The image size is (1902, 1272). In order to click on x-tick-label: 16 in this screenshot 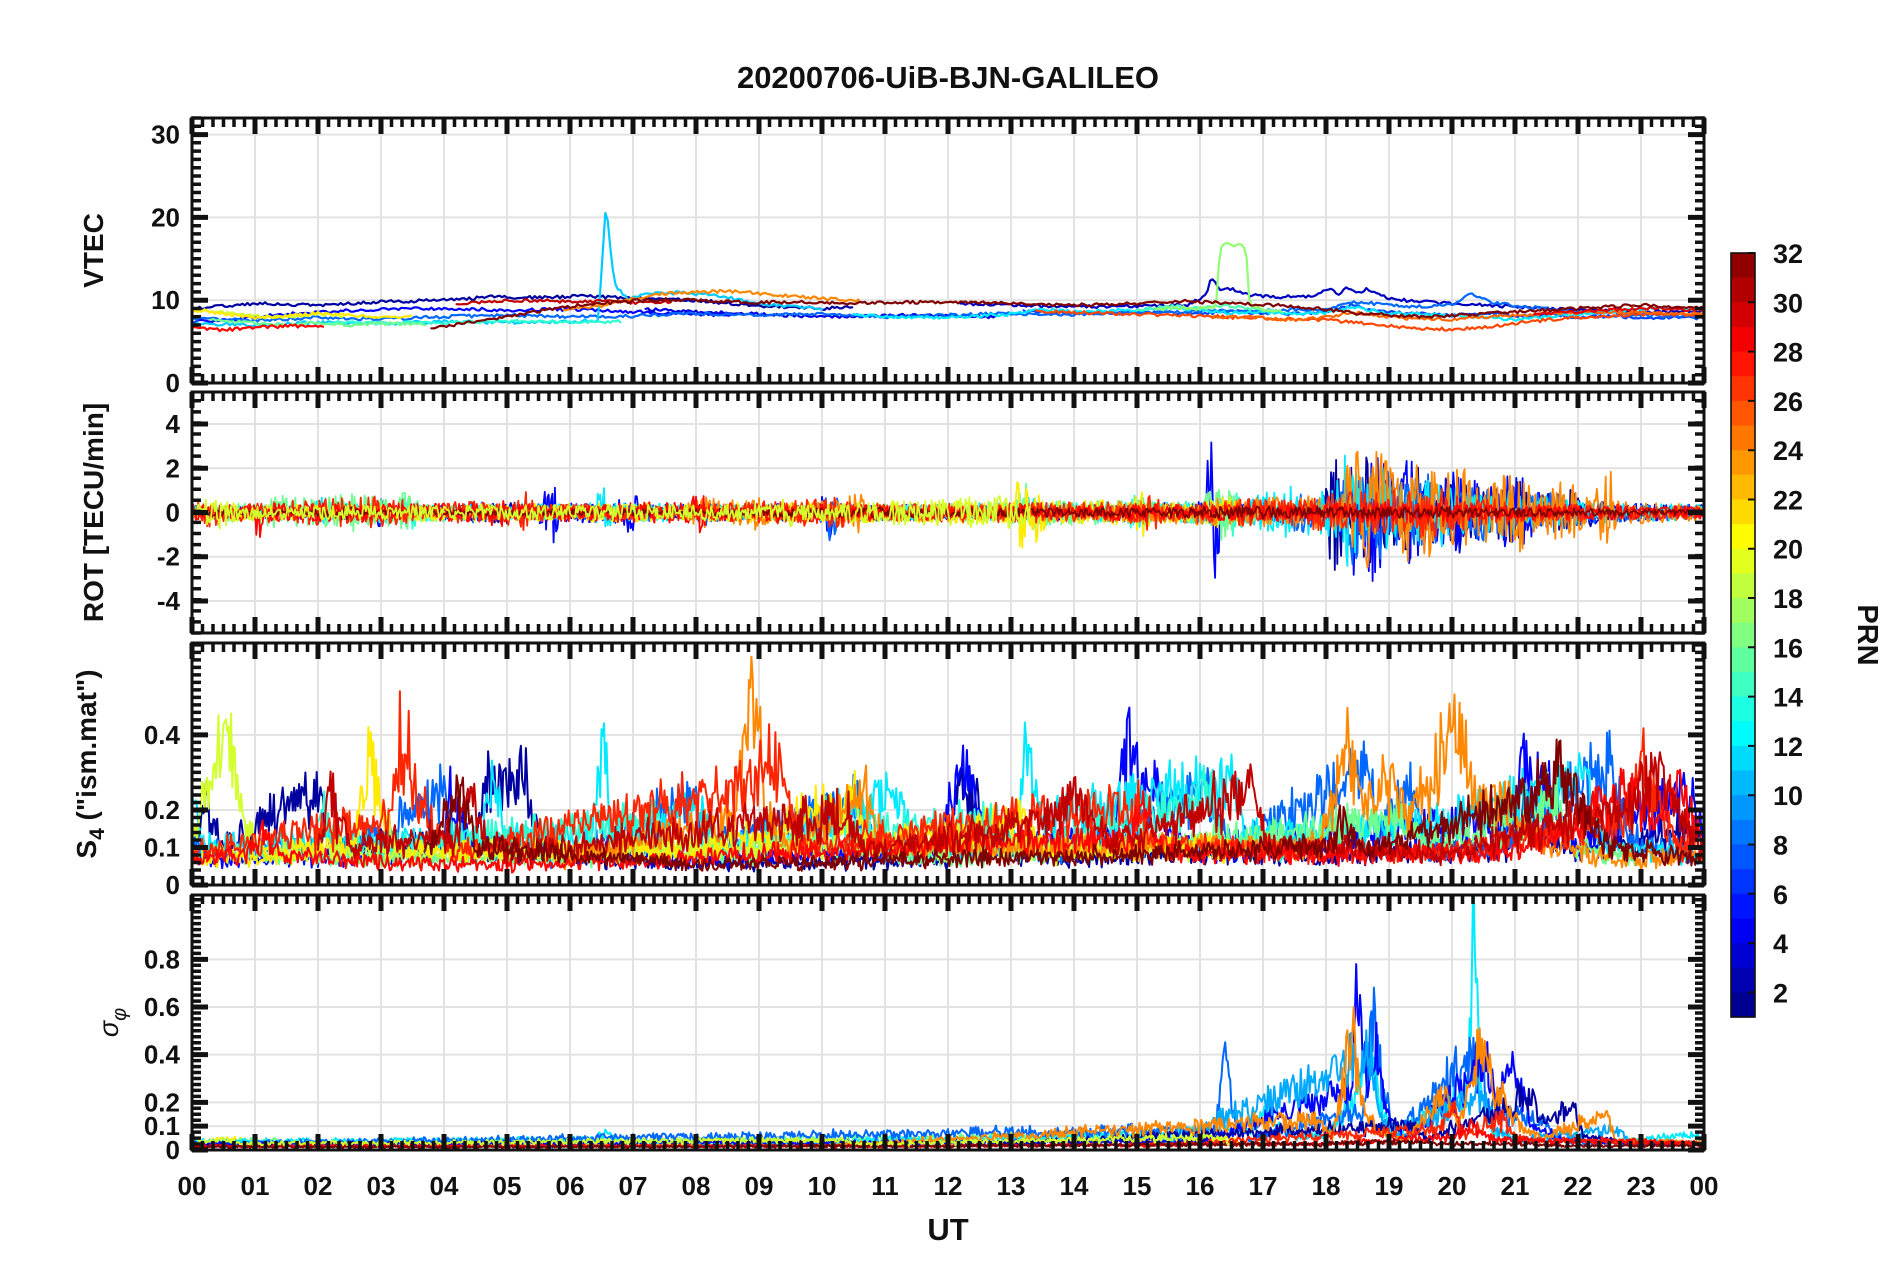, I will do `click(1200, 1186)`.